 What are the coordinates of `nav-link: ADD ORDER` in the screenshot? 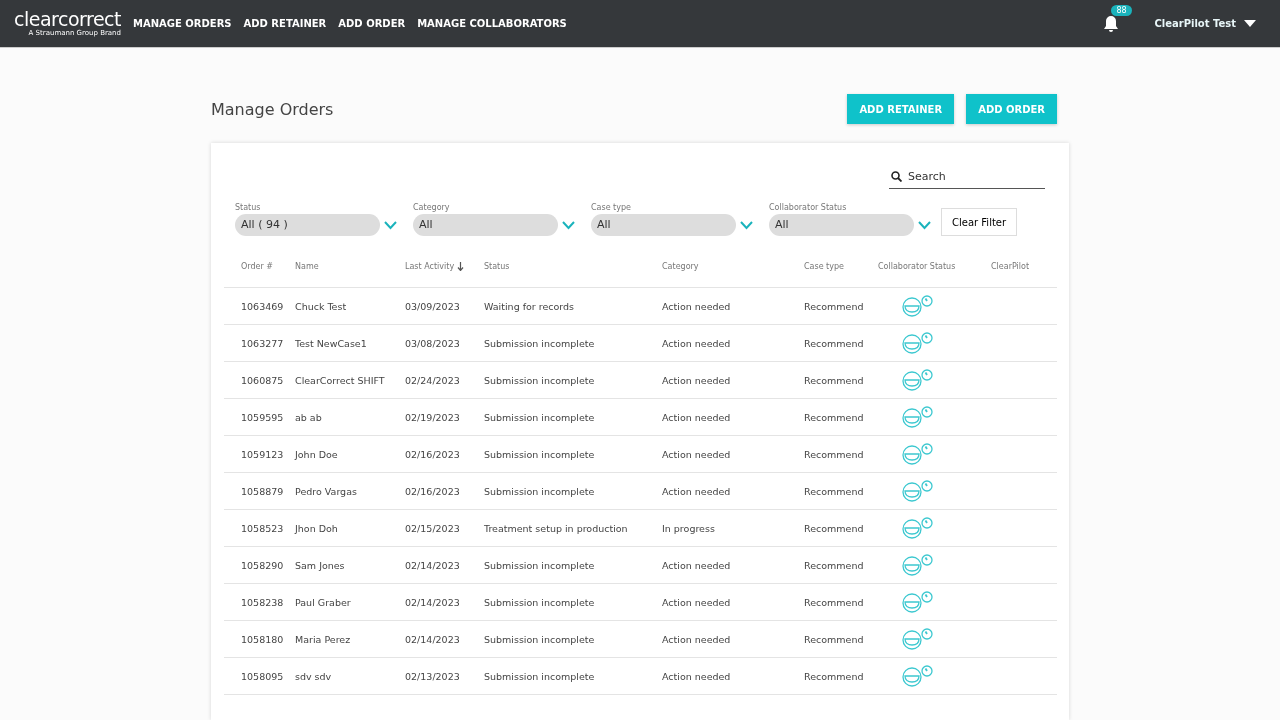 It's located at (372, 23).